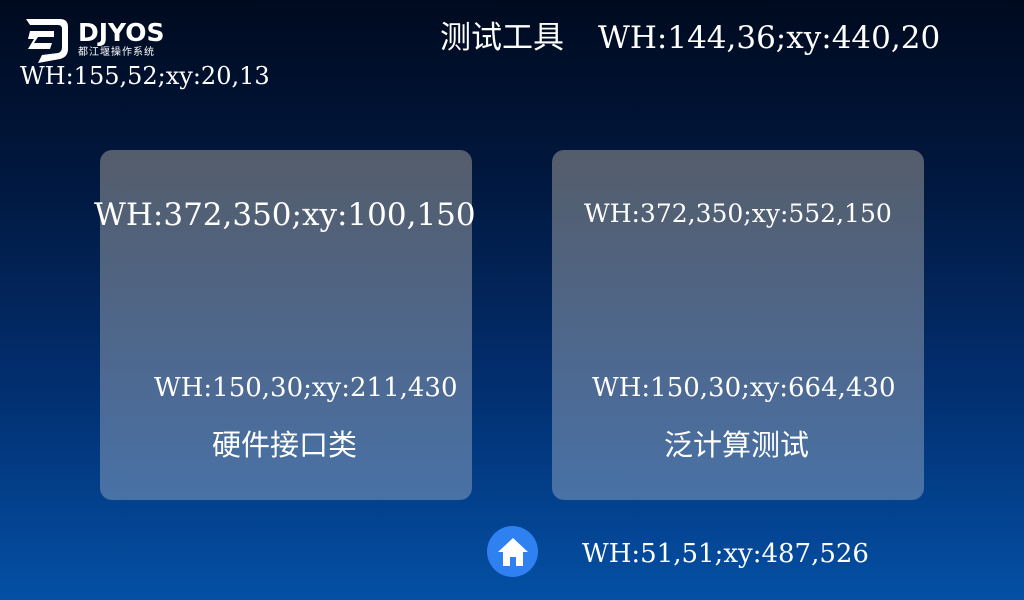 The image size is (1024, 600). What do you see at coordinates (145, 76) in the screenshot?
I see `logo-annotation: WH:155,52;xy:20,13` at bounding box center [145, 76].